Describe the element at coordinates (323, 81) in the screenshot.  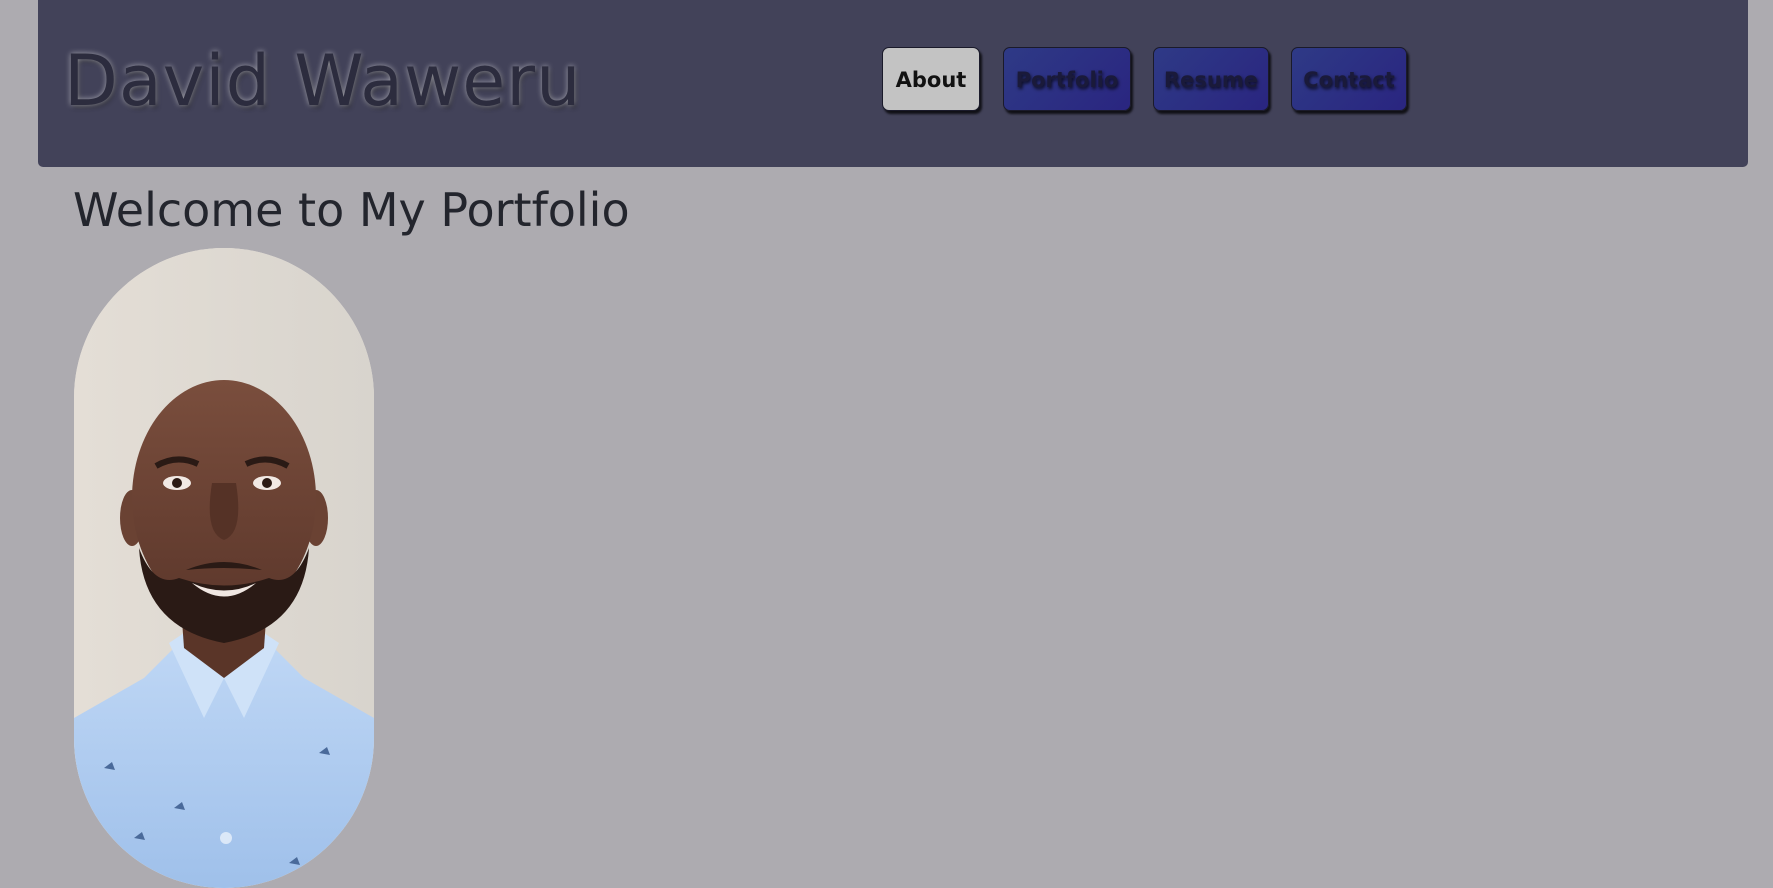
I see `site-title: David Waweru` at that location.